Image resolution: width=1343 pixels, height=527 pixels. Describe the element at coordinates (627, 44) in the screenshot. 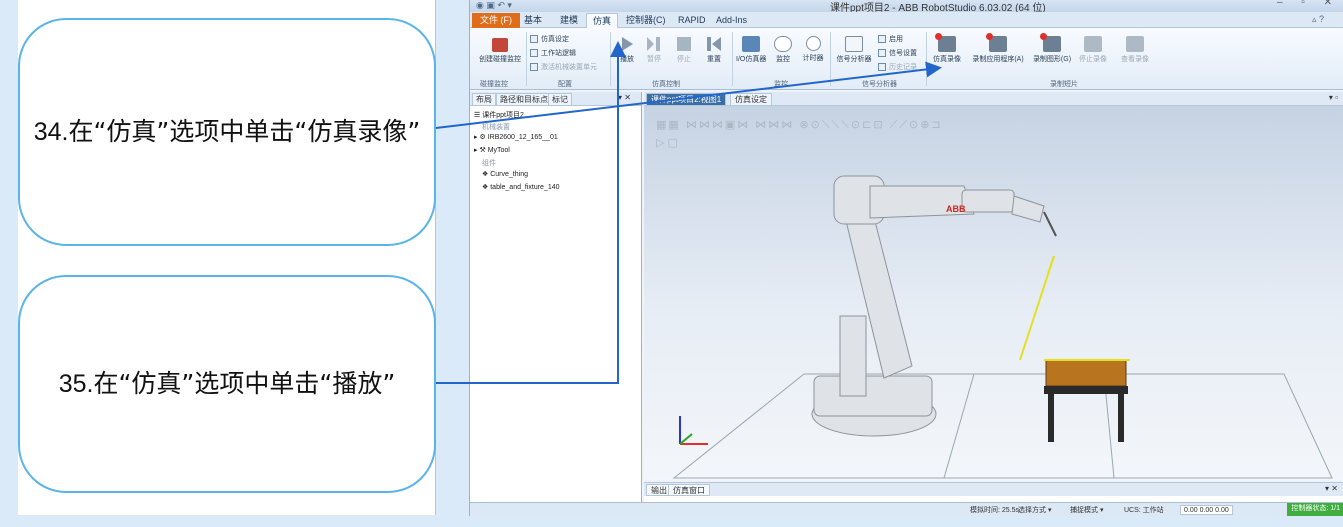

I see `play-icon` at that location.